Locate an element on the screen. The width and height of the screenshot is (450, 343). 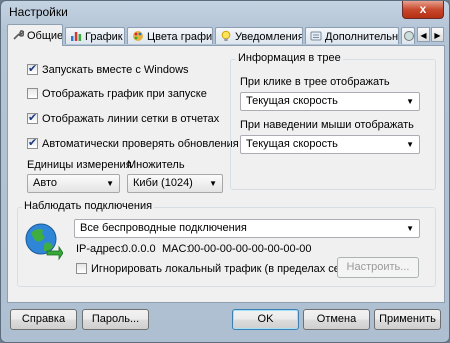
tab-advanced-label: Дополнительные is located at coordinates (362, 37).